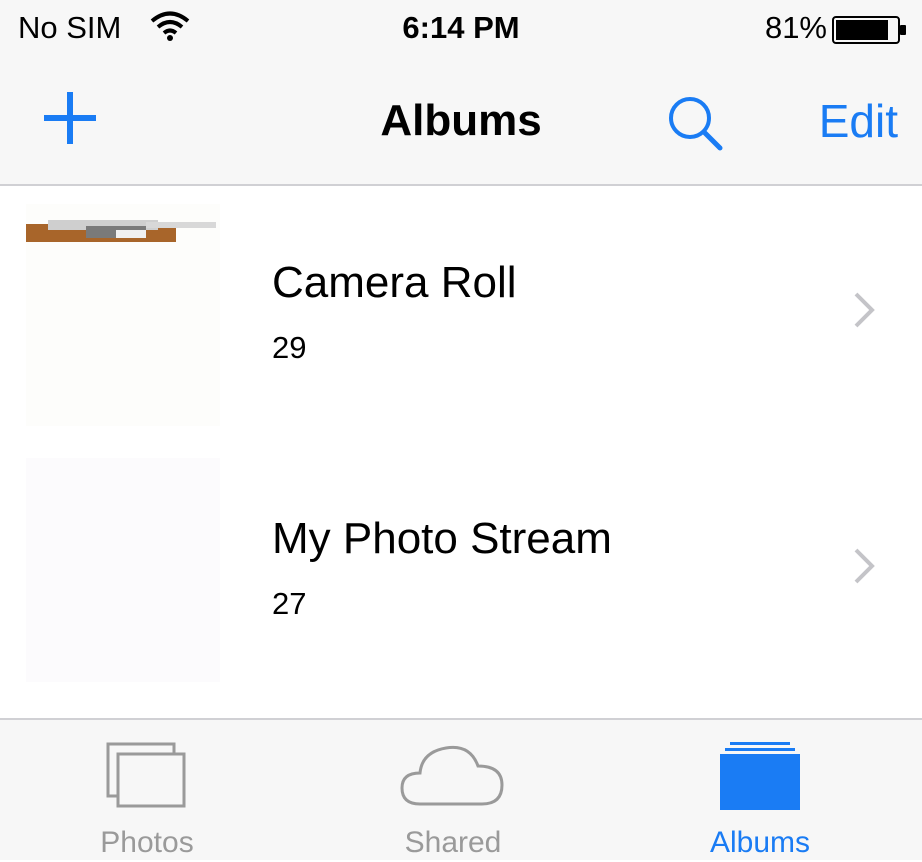 This screenshot has height=862, width=922. I want to click on edit-button: Edit, so click(858, 121).